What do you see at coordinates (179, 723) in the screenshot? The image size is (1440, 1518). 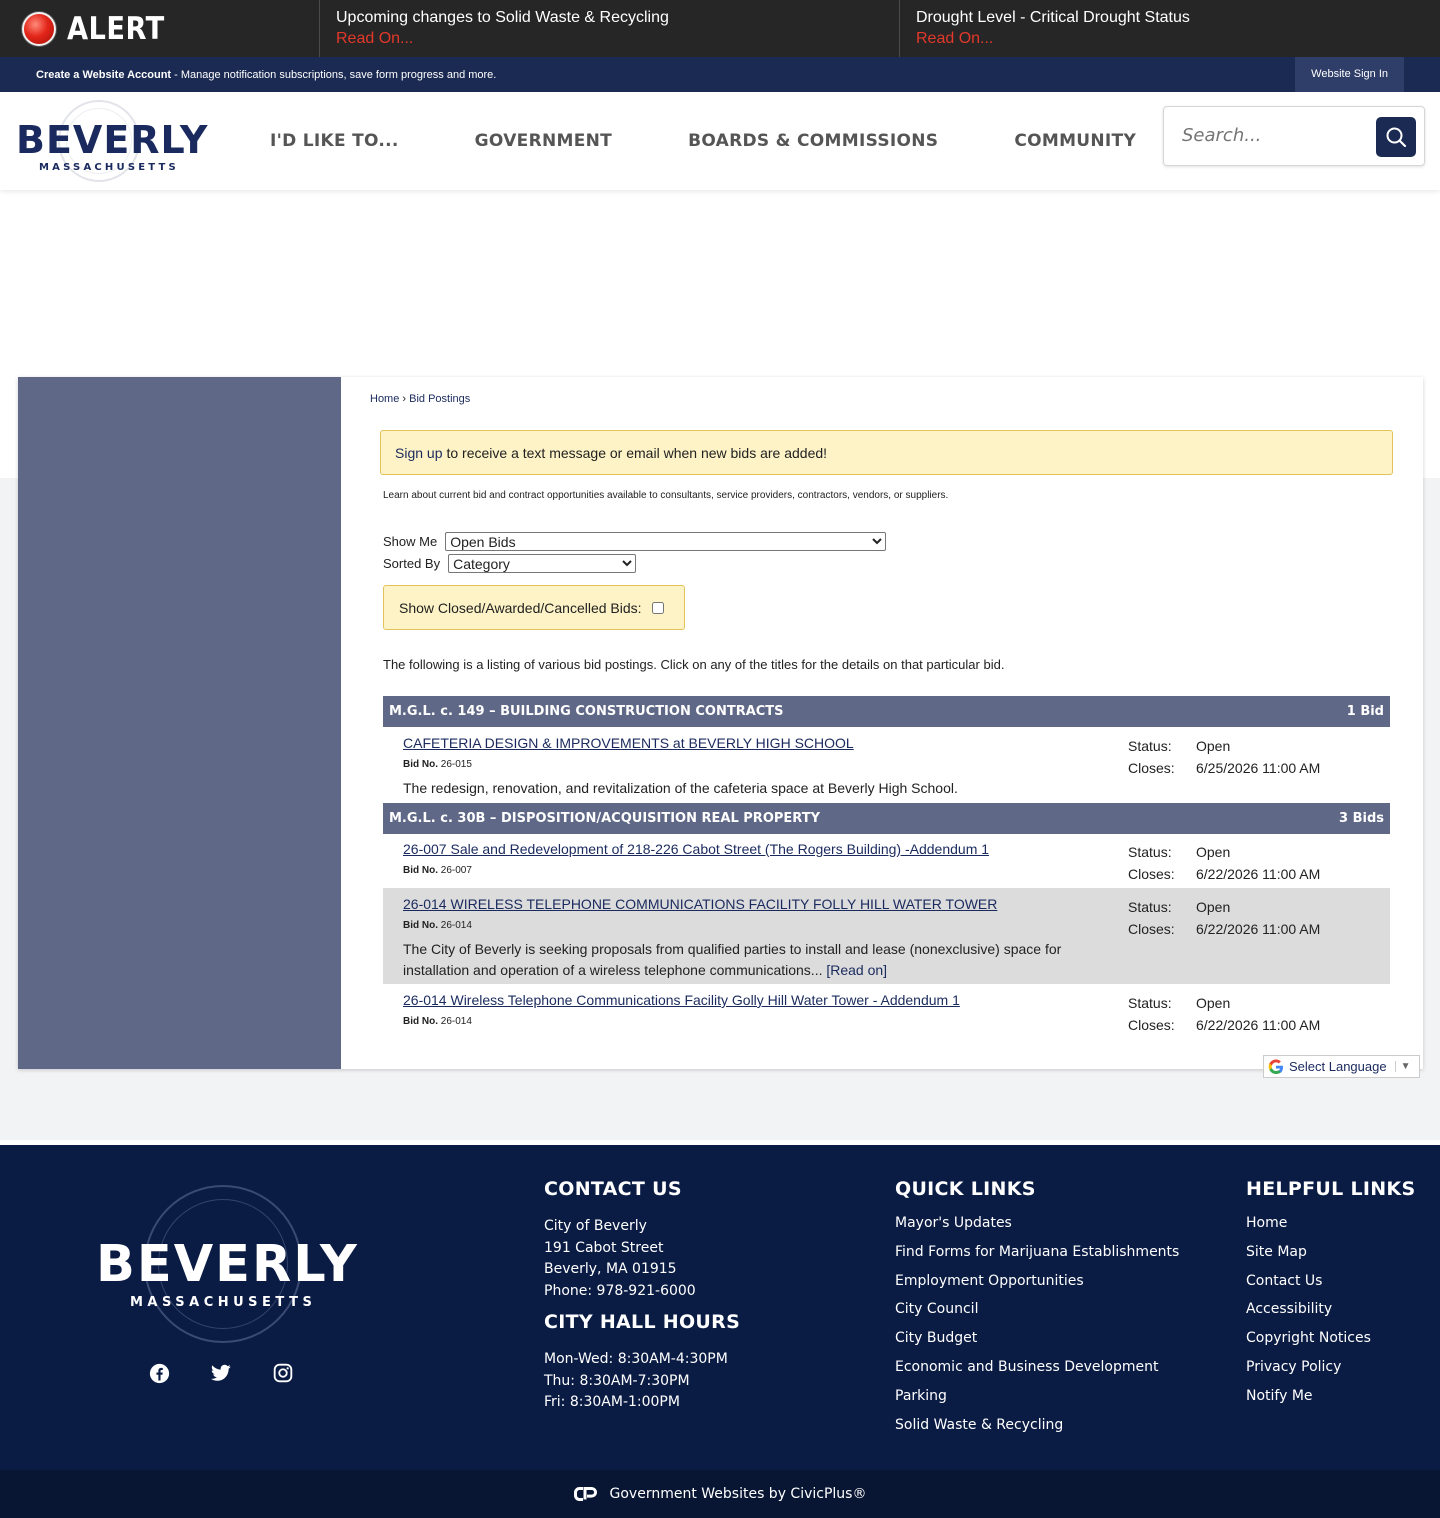 I see `sidebar` at bounding box center [179, 723].